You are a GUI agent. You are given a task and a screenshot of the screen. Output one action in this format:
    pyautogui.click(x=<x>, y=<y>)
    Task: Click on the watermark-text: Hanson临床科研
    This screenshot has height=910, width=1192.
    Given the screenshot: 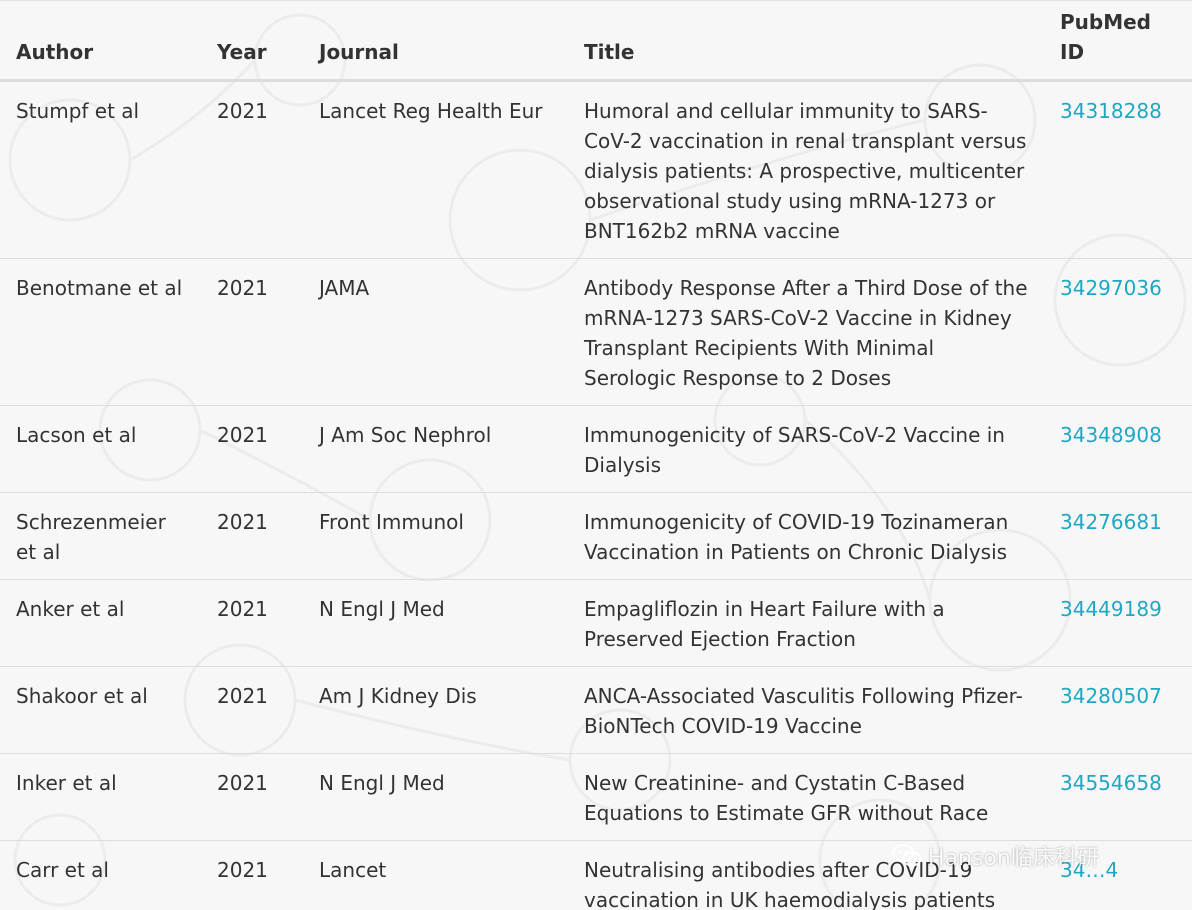 What is the action you would take?
    pyautogui.click(x=1013, y=858)
    